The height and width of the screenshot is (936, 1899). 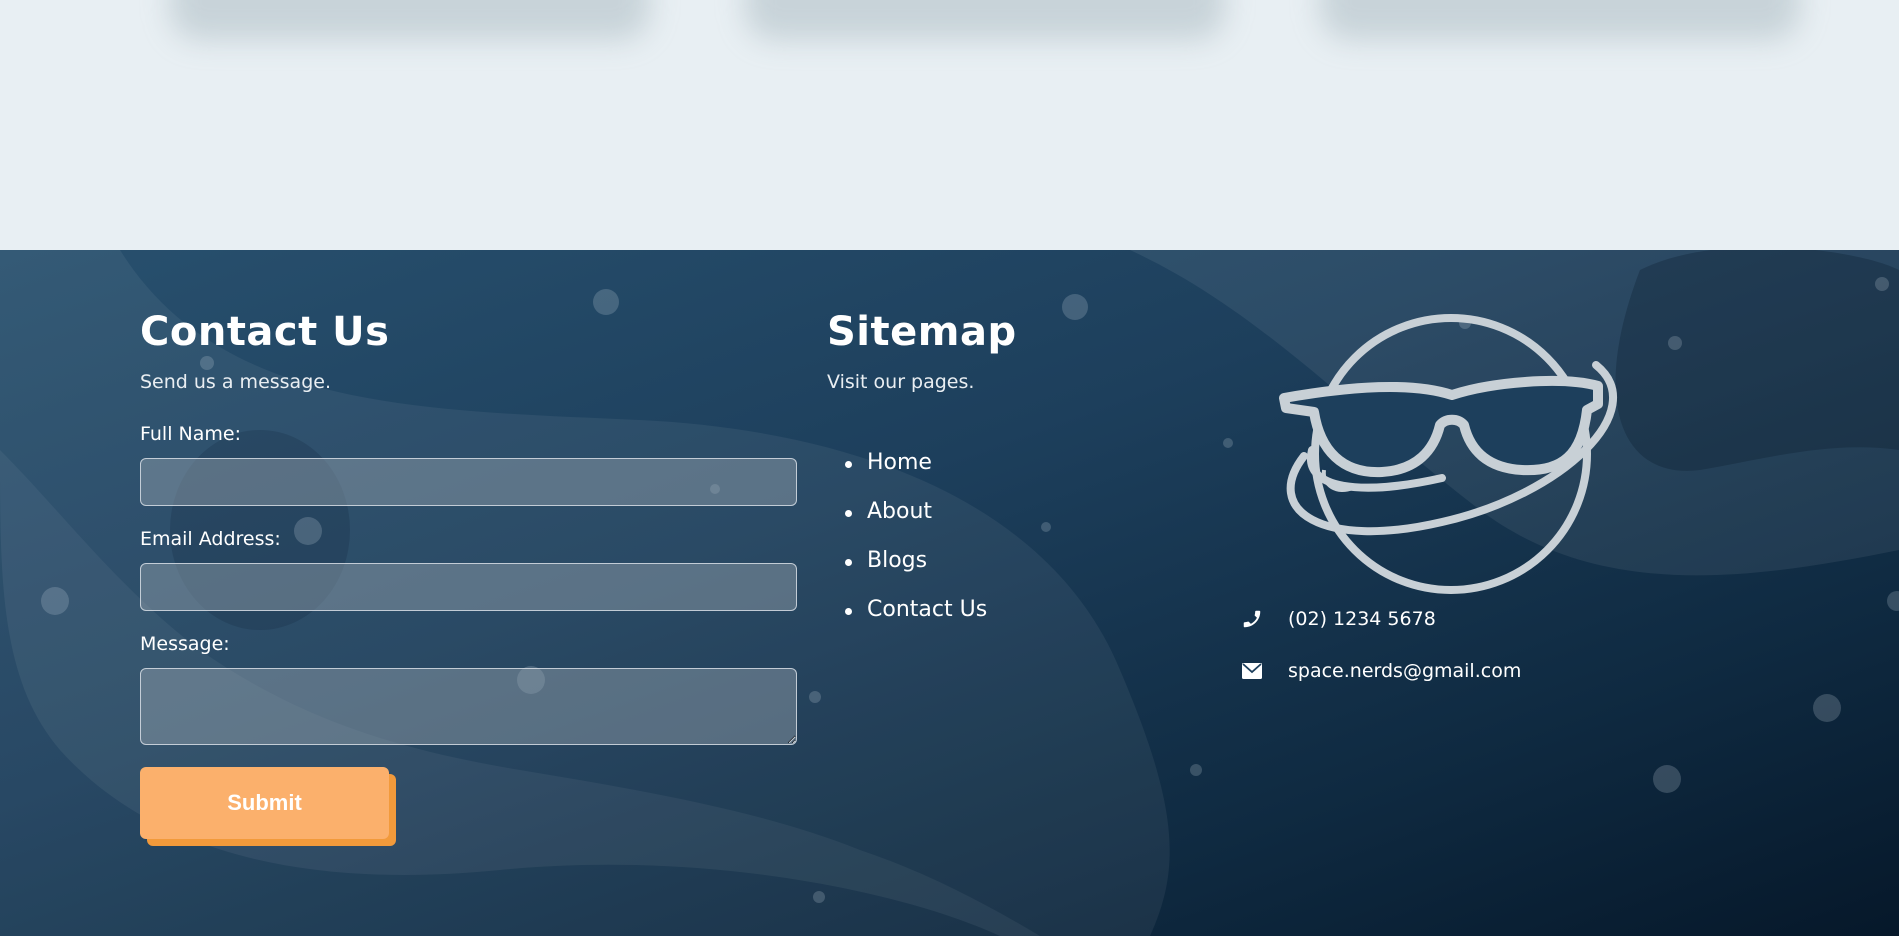 I want to click on sitemap-title: Sitemap, so click(x=922, y=332).